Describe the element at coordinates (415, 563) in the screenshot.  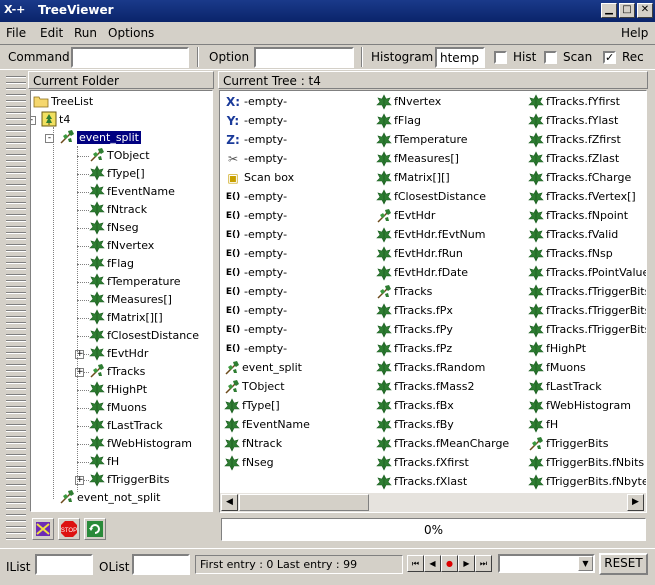
I see `first-entry-button: ⏮` at that location.